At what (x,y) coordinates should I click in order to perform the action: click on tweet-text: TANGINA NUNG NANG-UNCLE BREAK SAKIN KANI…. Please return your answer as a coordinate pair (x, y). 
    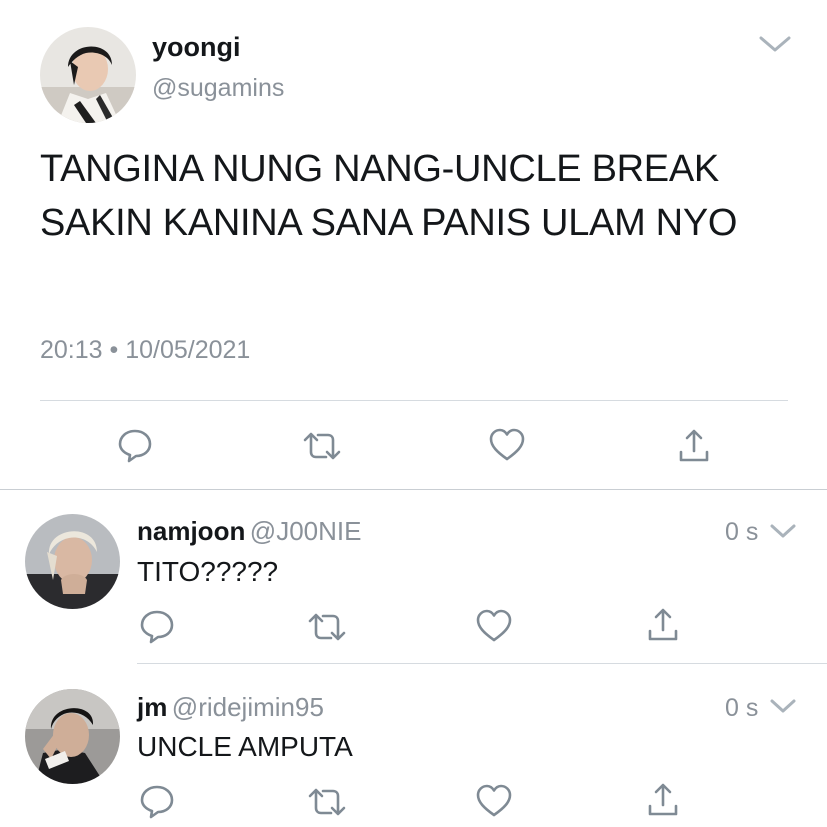
    Looking at the image, I should click on (389, 196).